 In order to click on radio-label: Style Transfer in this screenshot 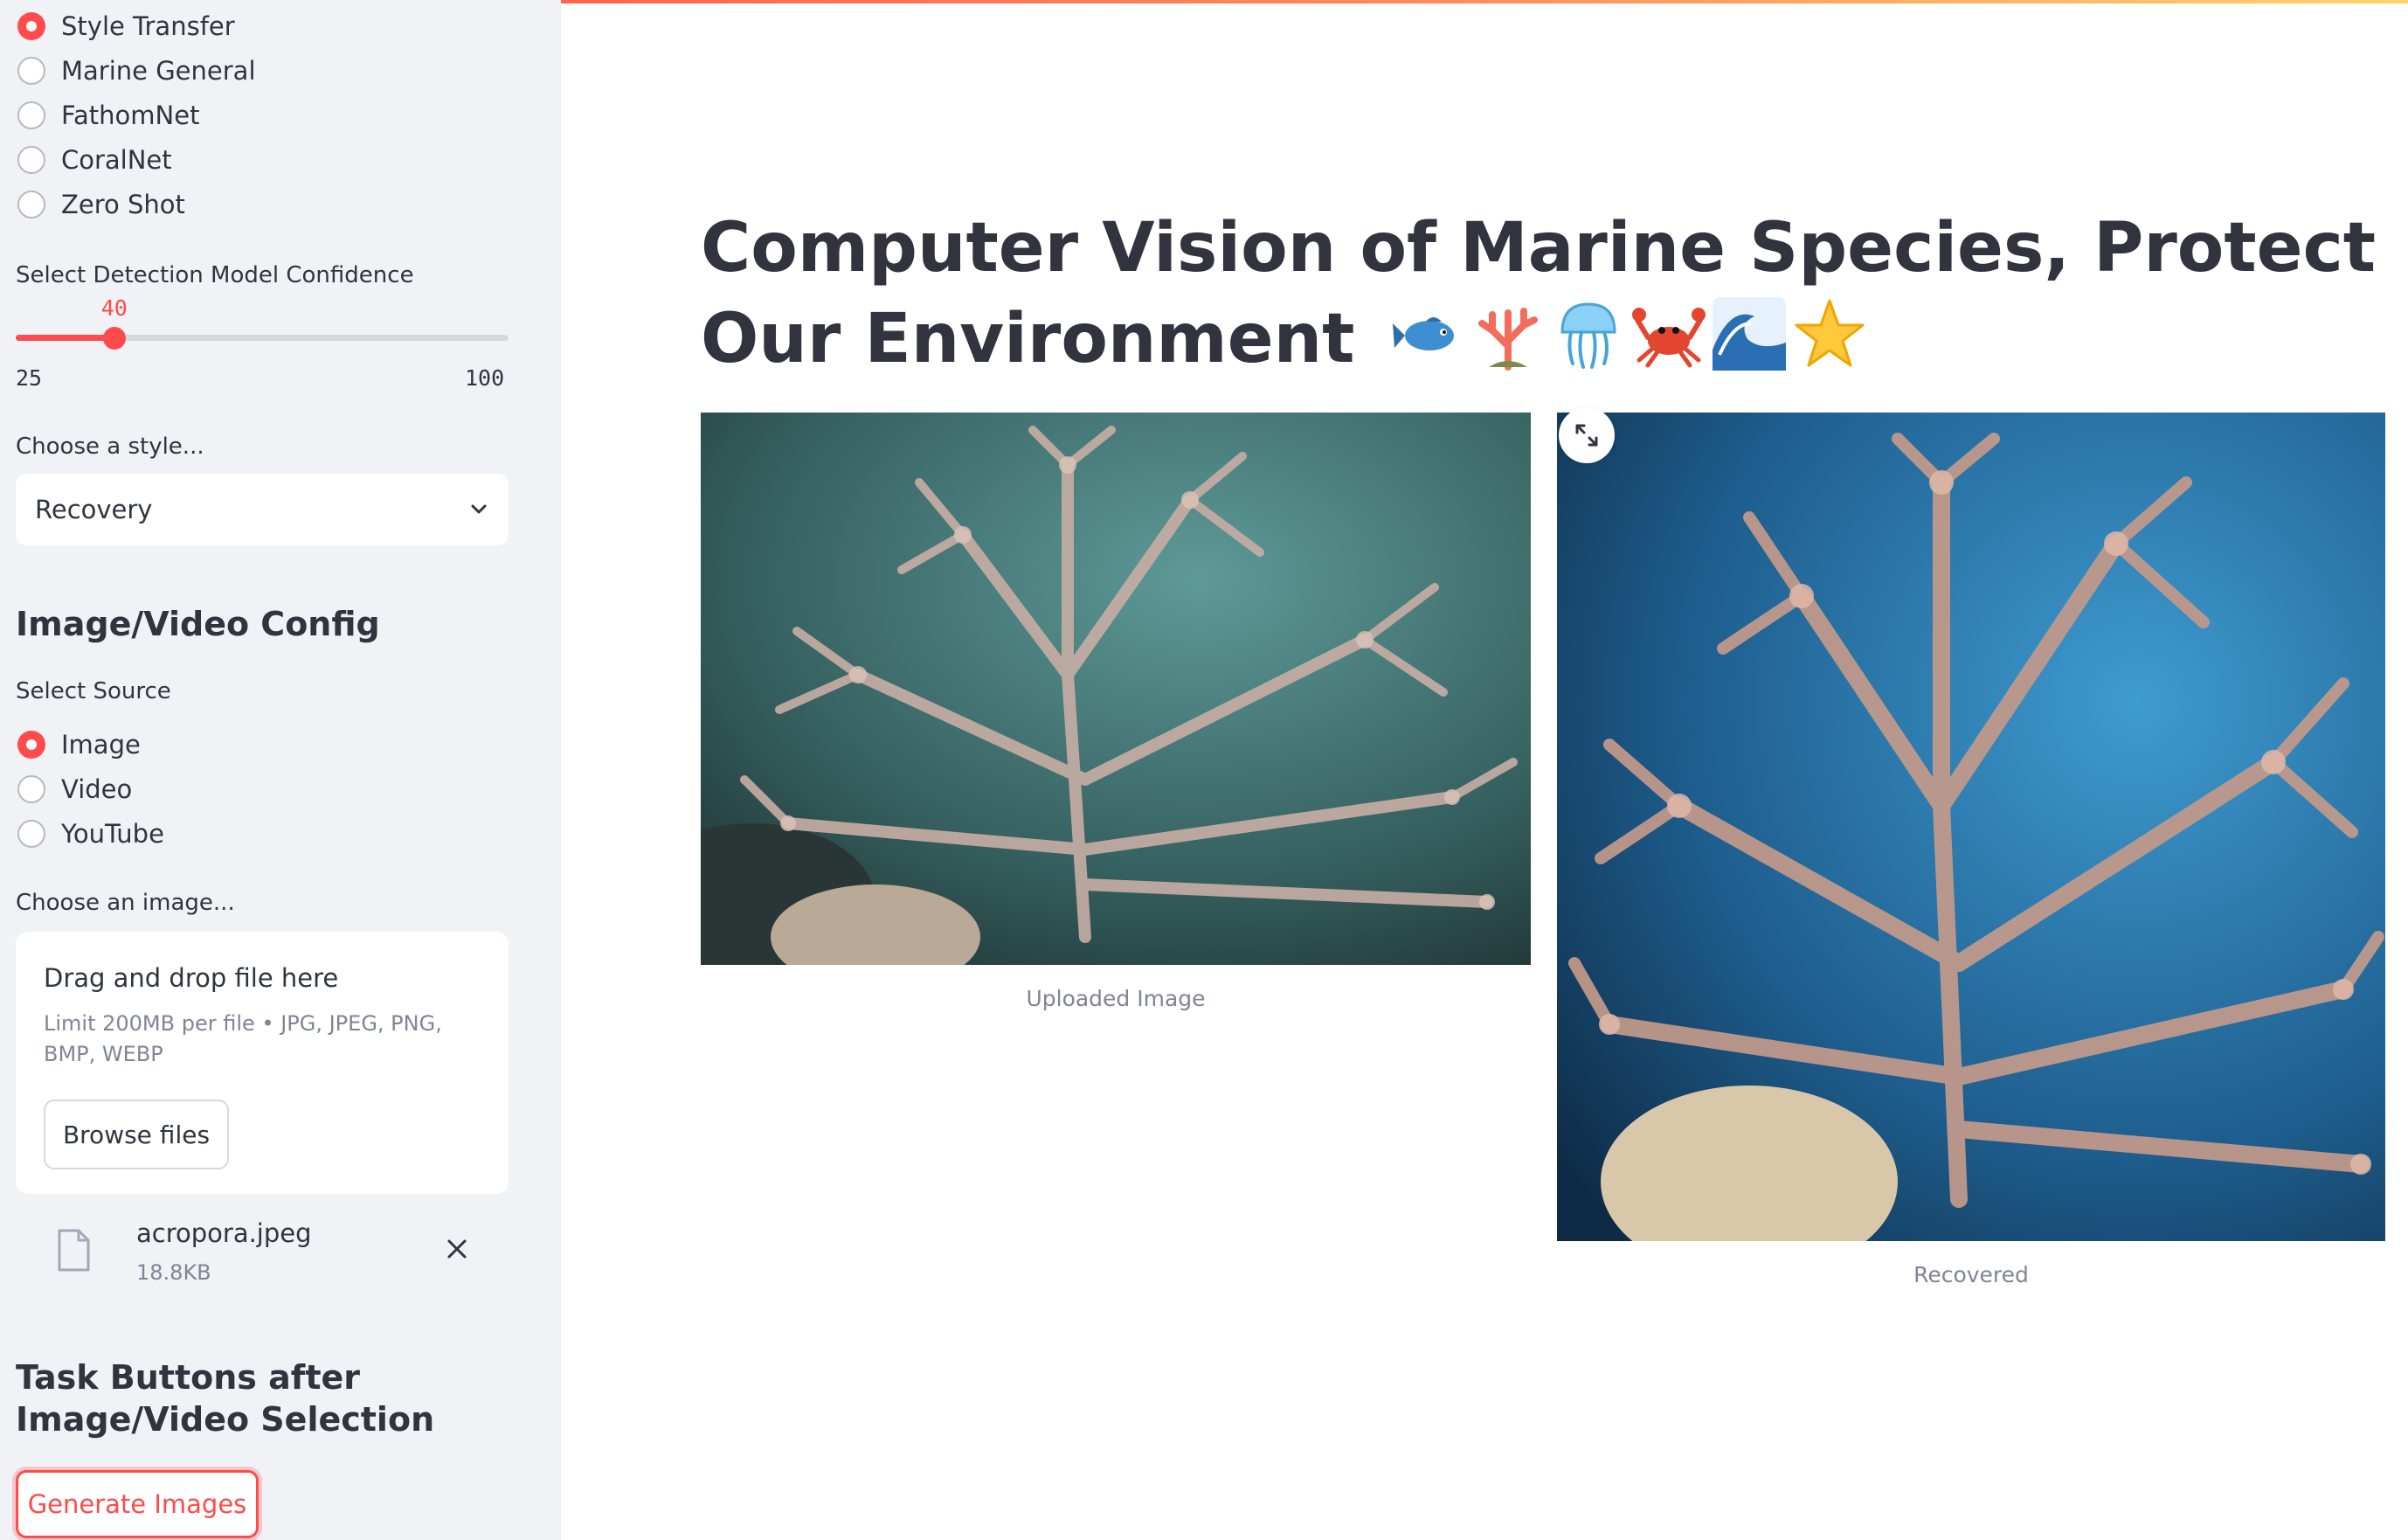, I will do `click(148, 26)`.